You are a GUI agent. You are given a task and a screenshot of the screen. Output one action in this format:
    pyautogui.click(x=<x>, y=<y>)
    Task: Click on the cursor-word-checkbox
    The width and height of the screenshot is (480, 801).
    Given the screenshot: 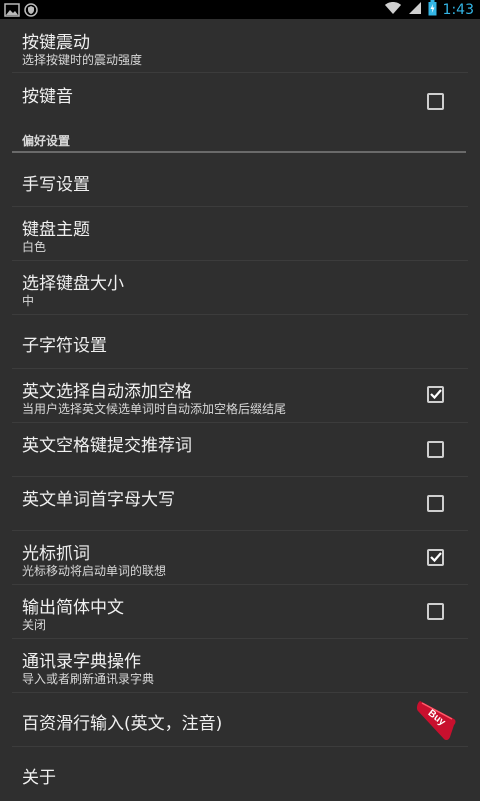 What is the action you would take?
    pyautogui.click(x=435, y=557)
    